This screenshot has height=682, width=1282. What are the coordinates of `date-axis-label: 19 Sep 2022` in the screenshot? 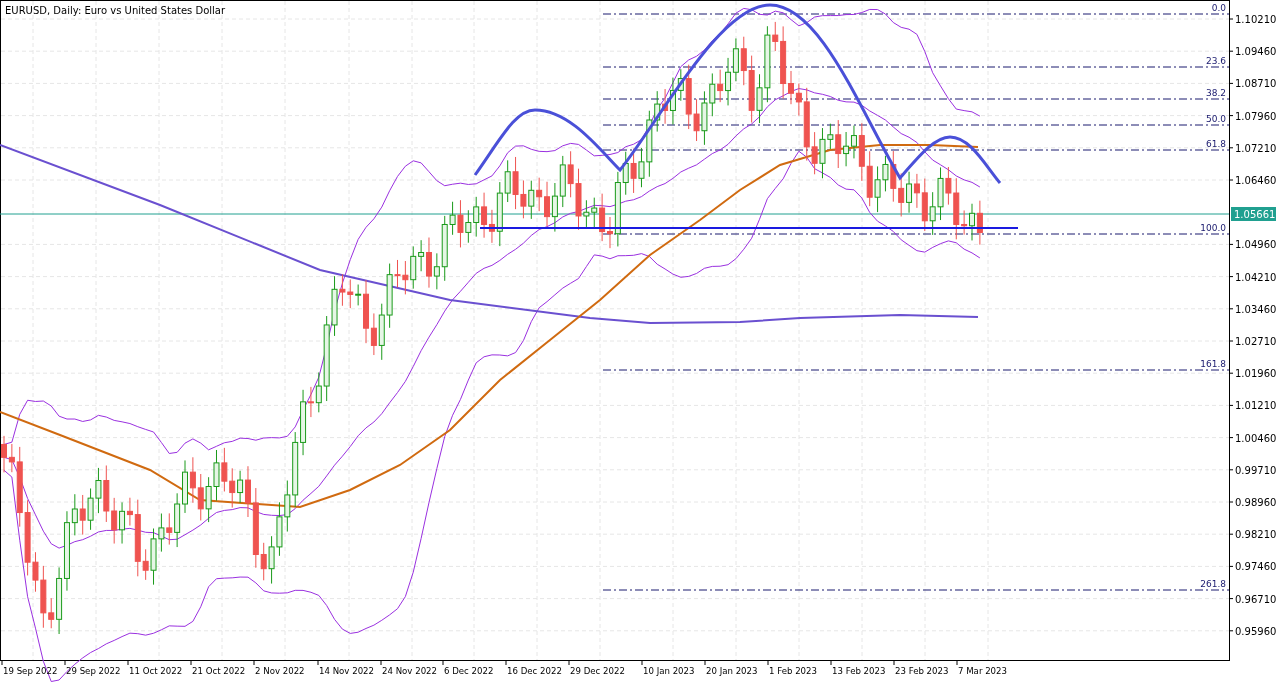 It's located at (30, 671).